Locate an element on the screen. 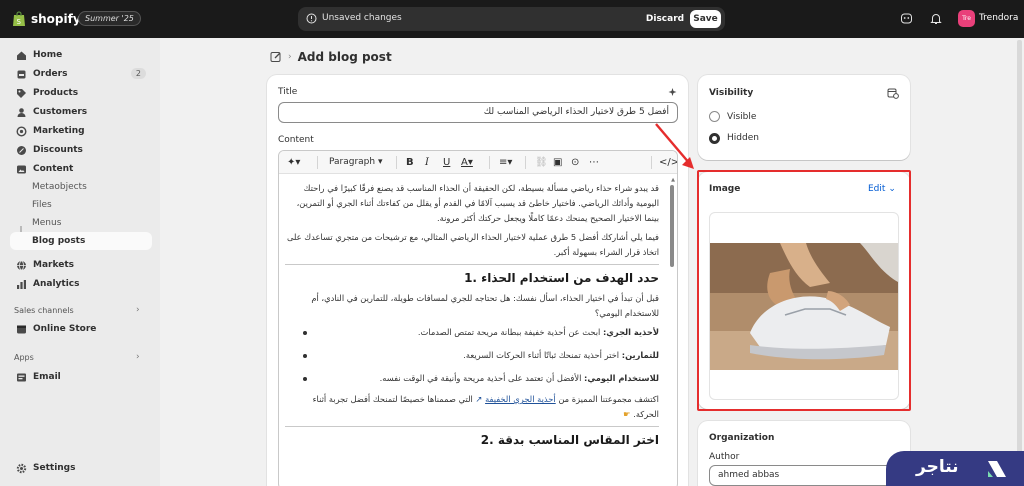  sidebar-item-products: Products is located at coordinates (81, 93).